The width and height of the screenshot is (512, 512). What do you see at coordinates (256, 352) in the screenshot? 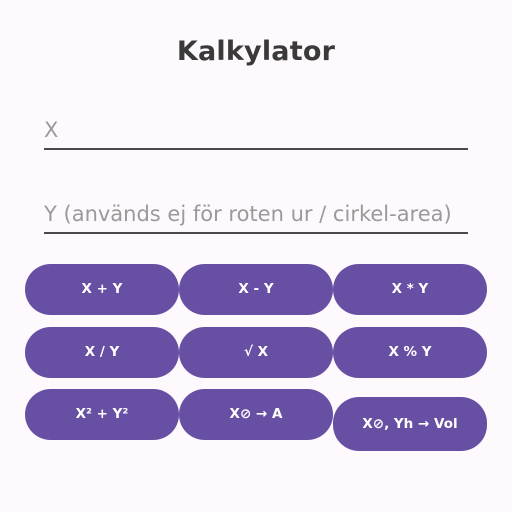
I see `sqrt-button: √ X` at bounding box center [256, 352].